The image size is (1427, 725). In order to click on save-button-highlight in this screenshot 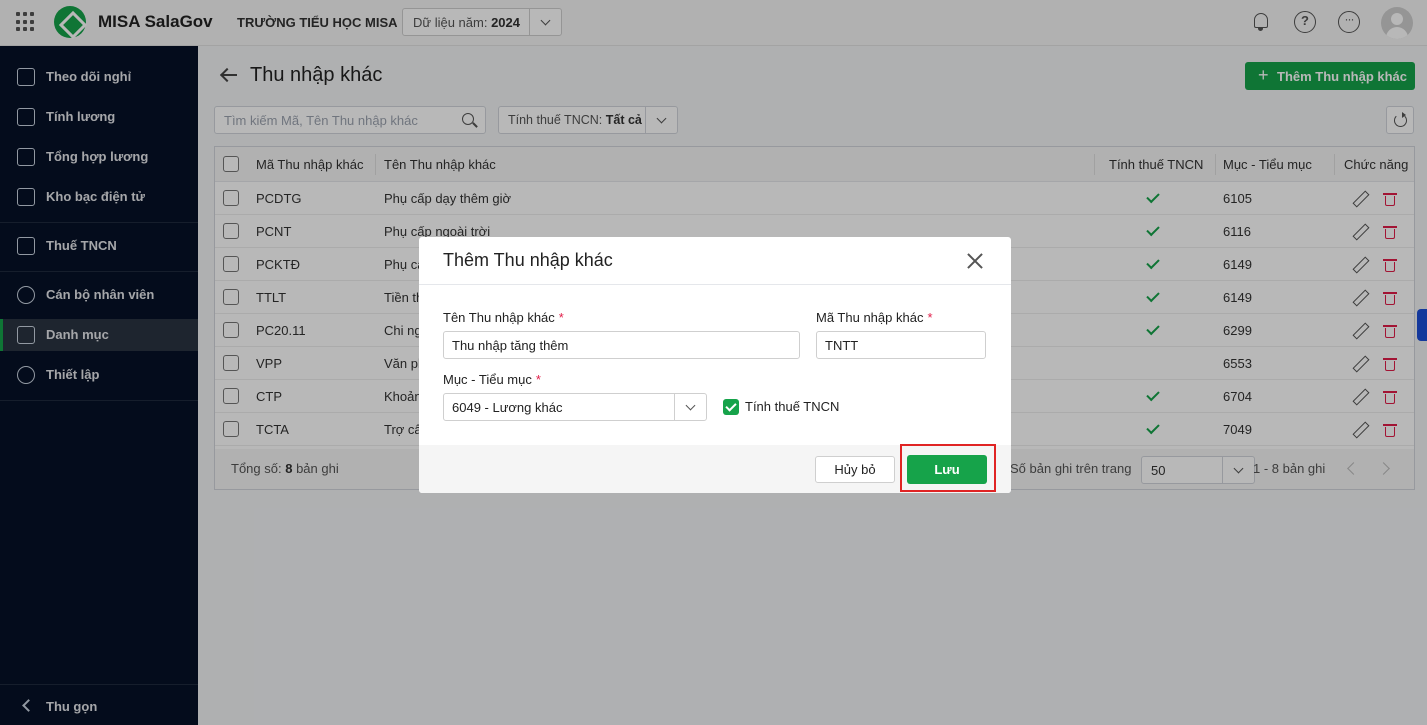, I will do `click(948, 468)`.